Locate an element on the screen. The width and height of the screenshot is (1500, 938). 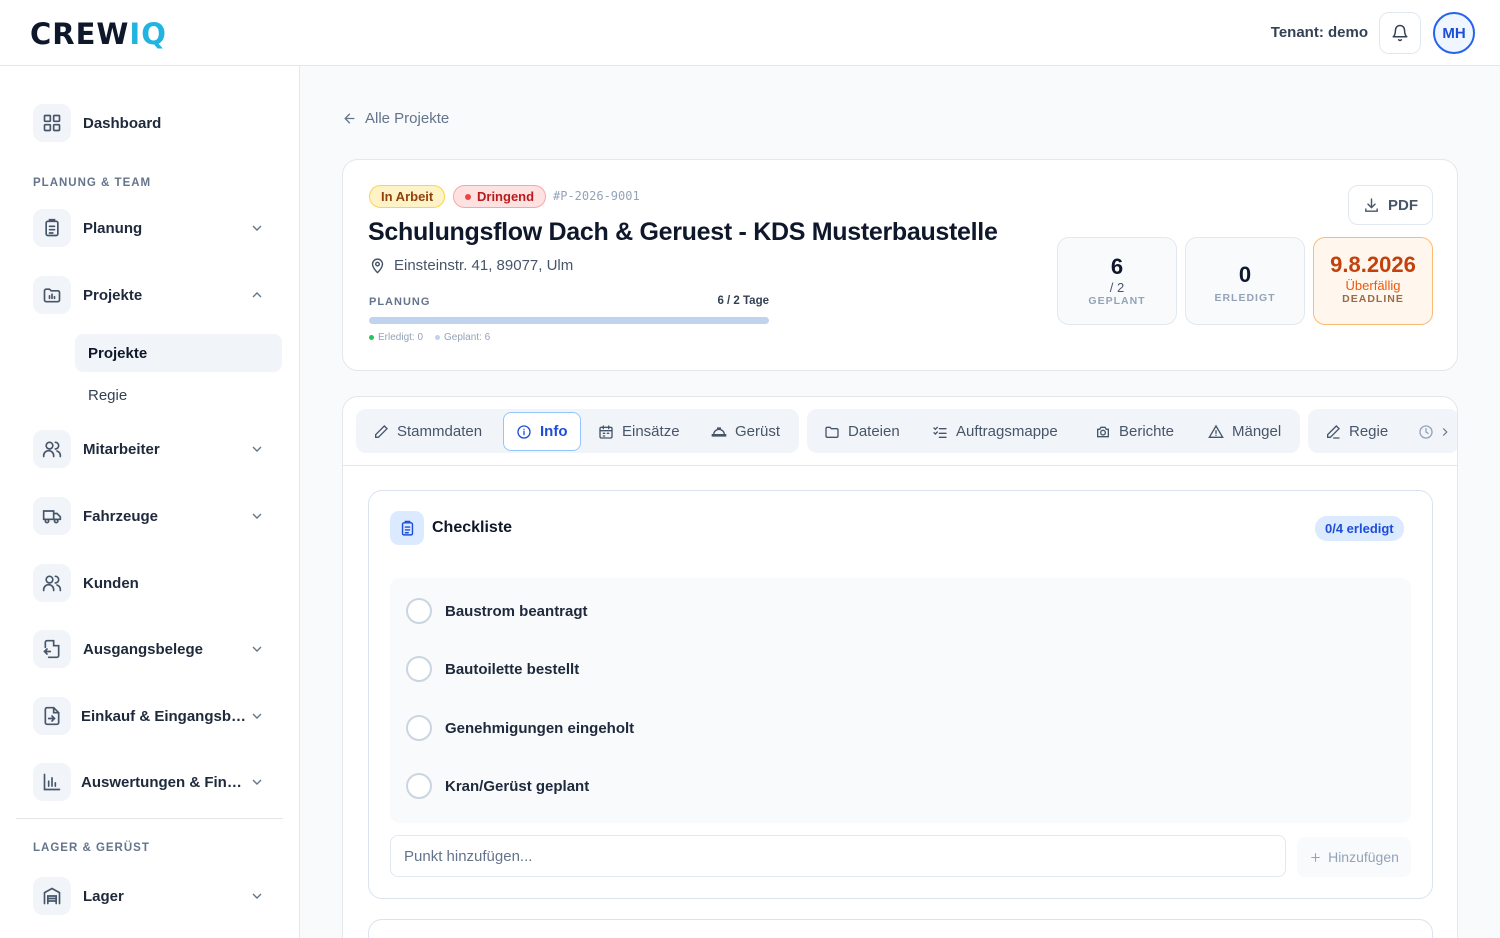
download-icon is located at coordinates (1371, 204).